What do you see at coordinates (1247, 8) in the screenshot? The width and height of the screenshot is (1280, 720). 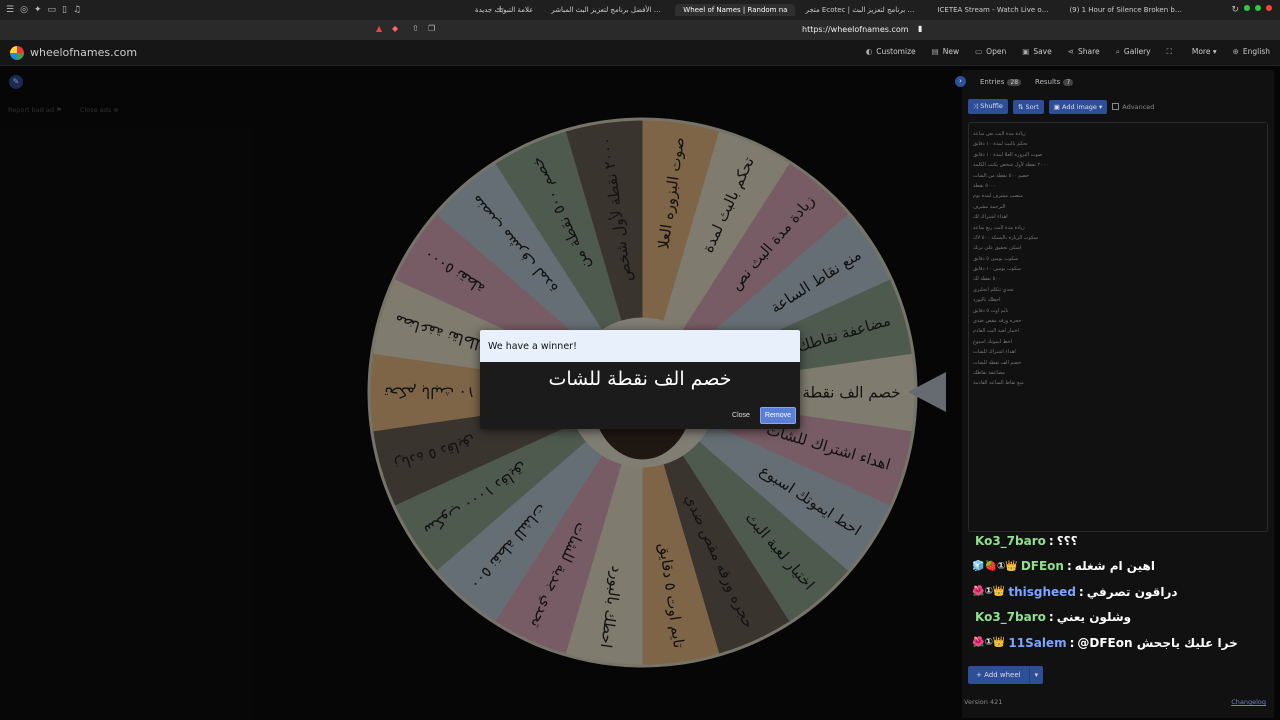 I see `window-minimize-button` at bounding box center [1247, 8].